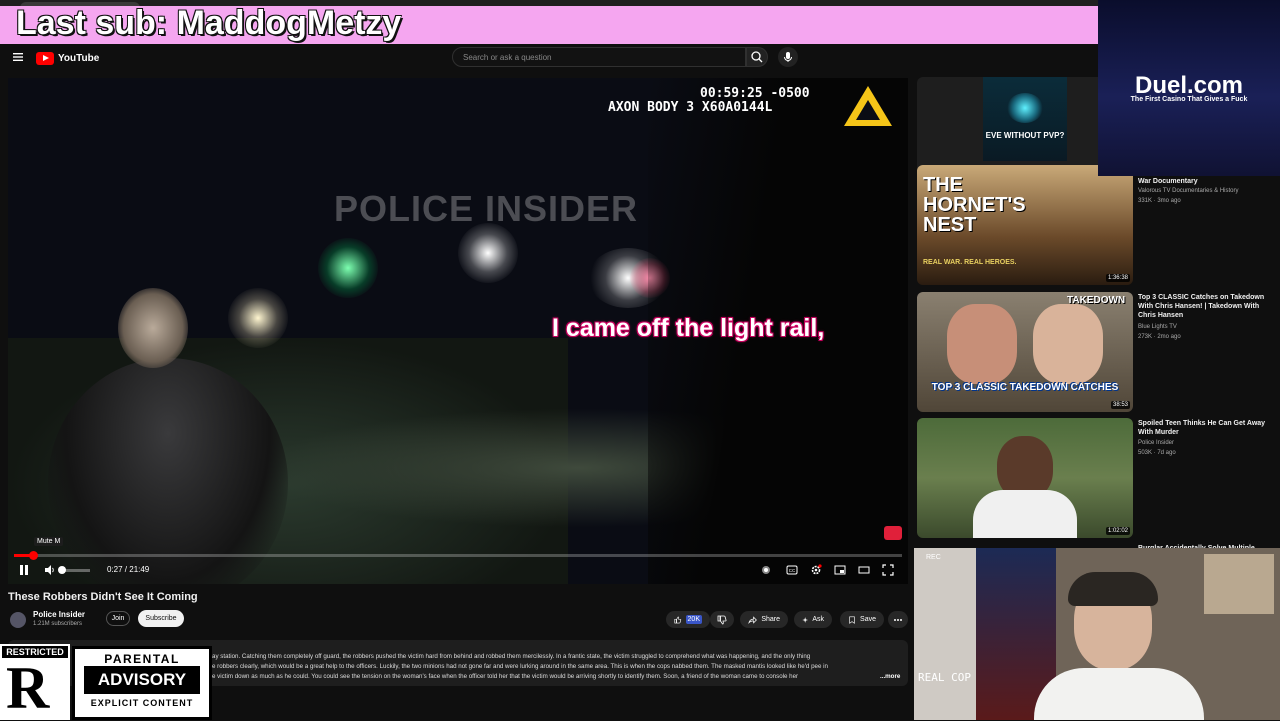 This screenshot has width=1280, height=721. Describe the element at coordinates (840, 570) in the screenshot. I see `miniplayer-icon` at that location.